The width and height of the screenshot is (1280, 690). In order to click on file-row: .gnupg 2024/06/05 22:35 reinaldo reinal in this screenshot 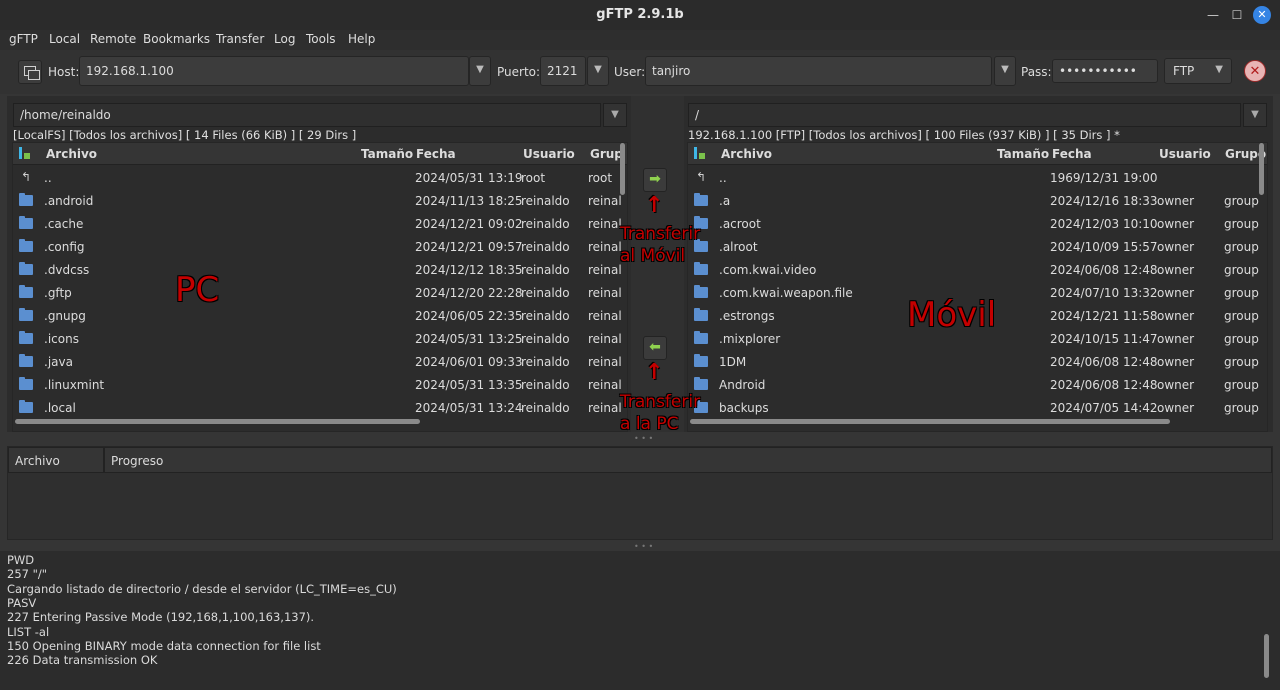, I will do `click(320, 315)`.